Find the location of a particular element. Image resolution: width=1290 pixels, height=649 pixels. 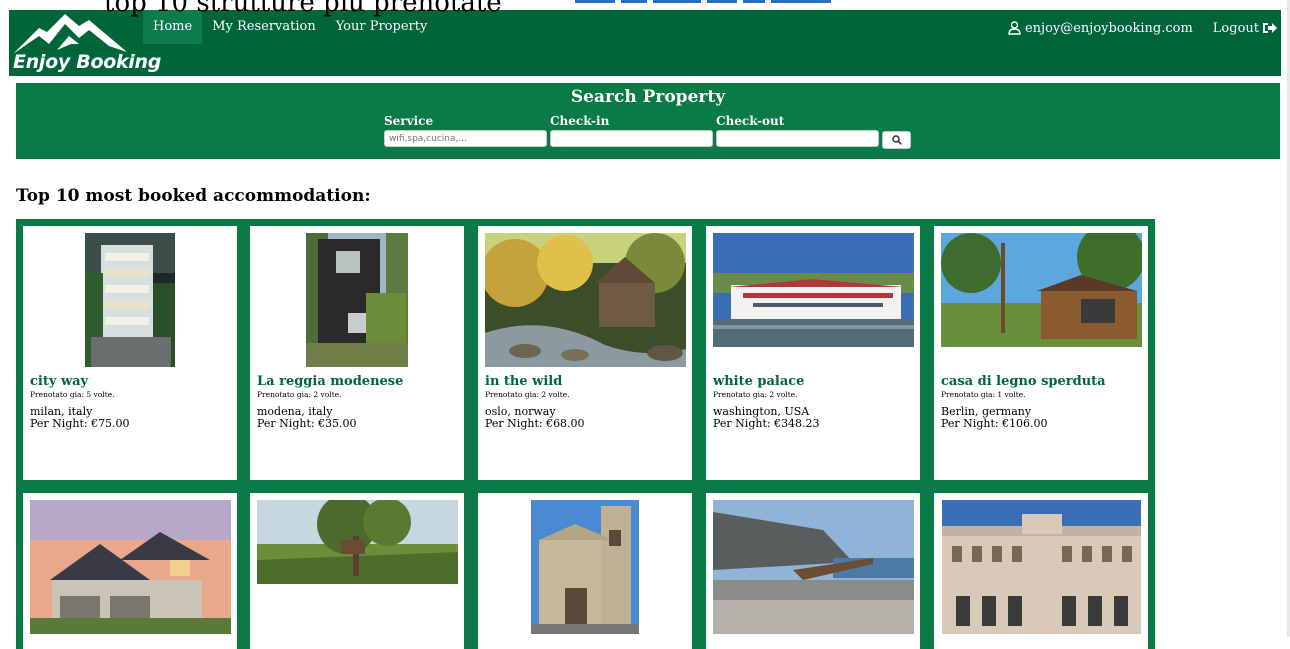

section-title: Top 10 most booked accommodation: is located at coordinates (193, 196).